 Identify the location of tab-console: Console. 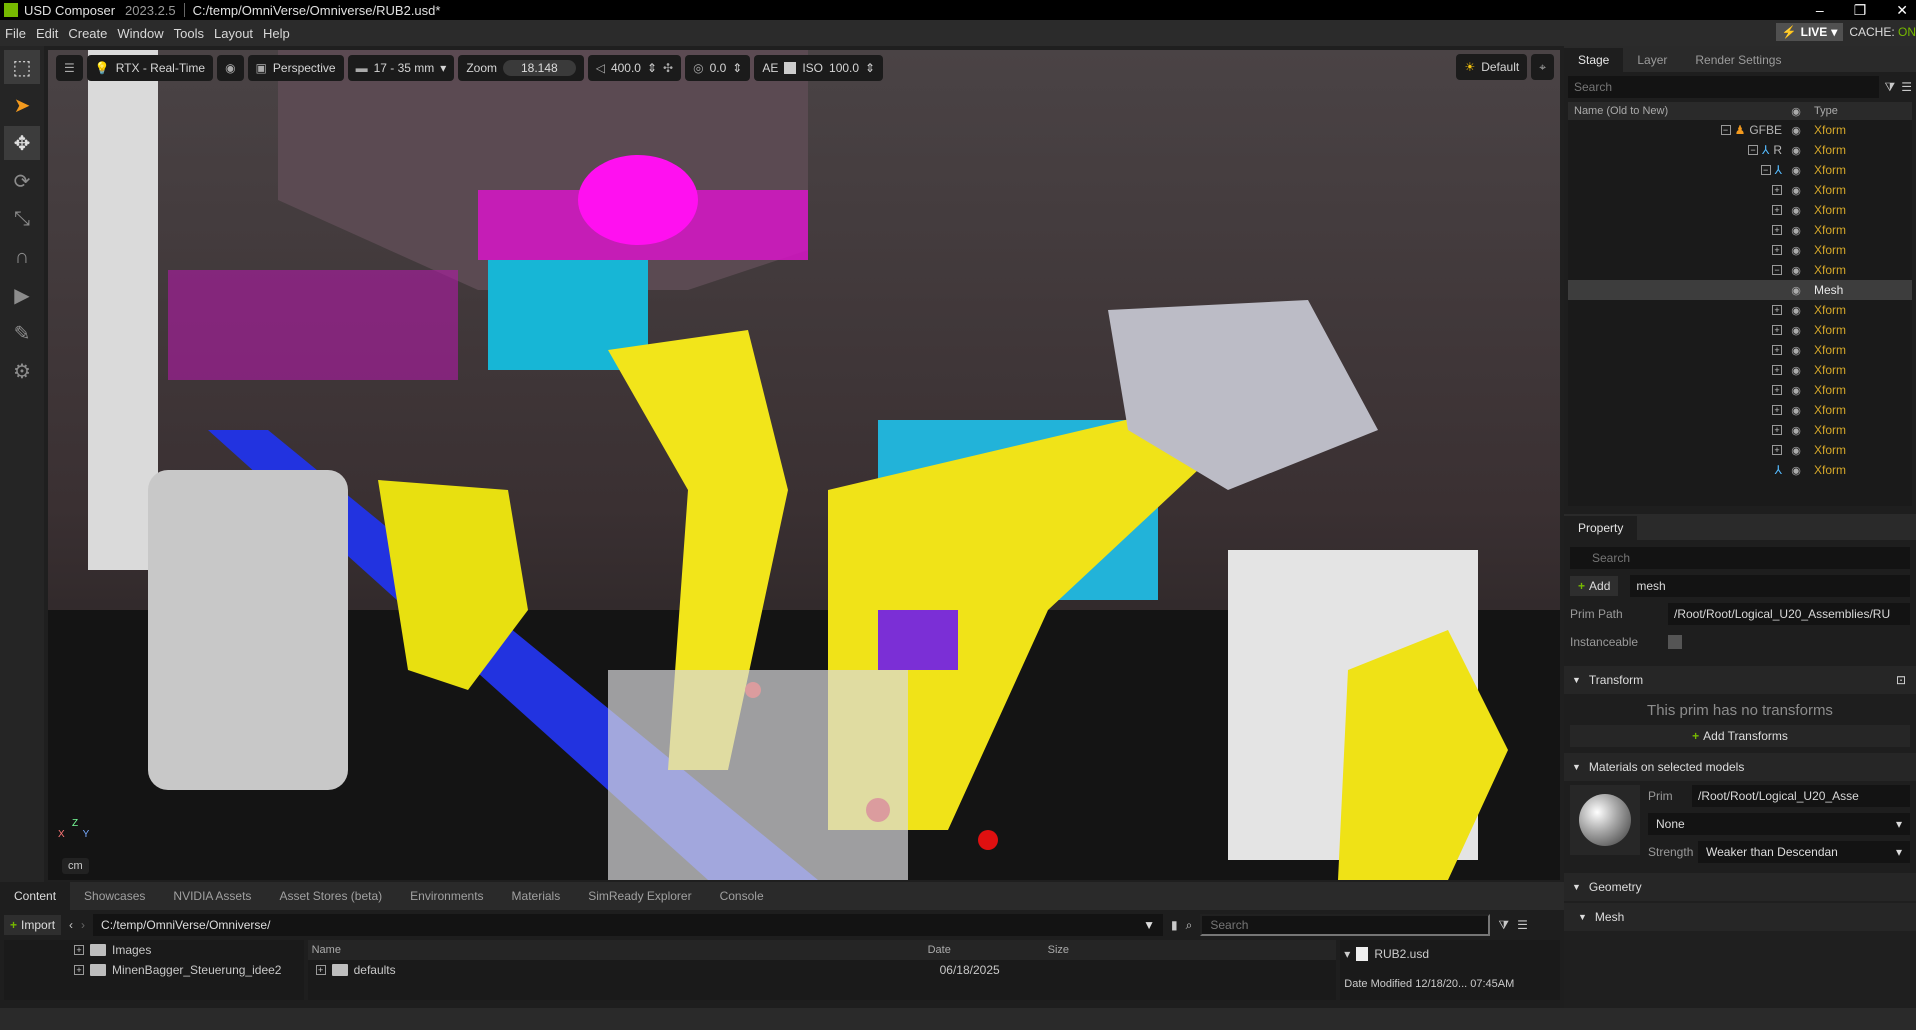
(742, 896).